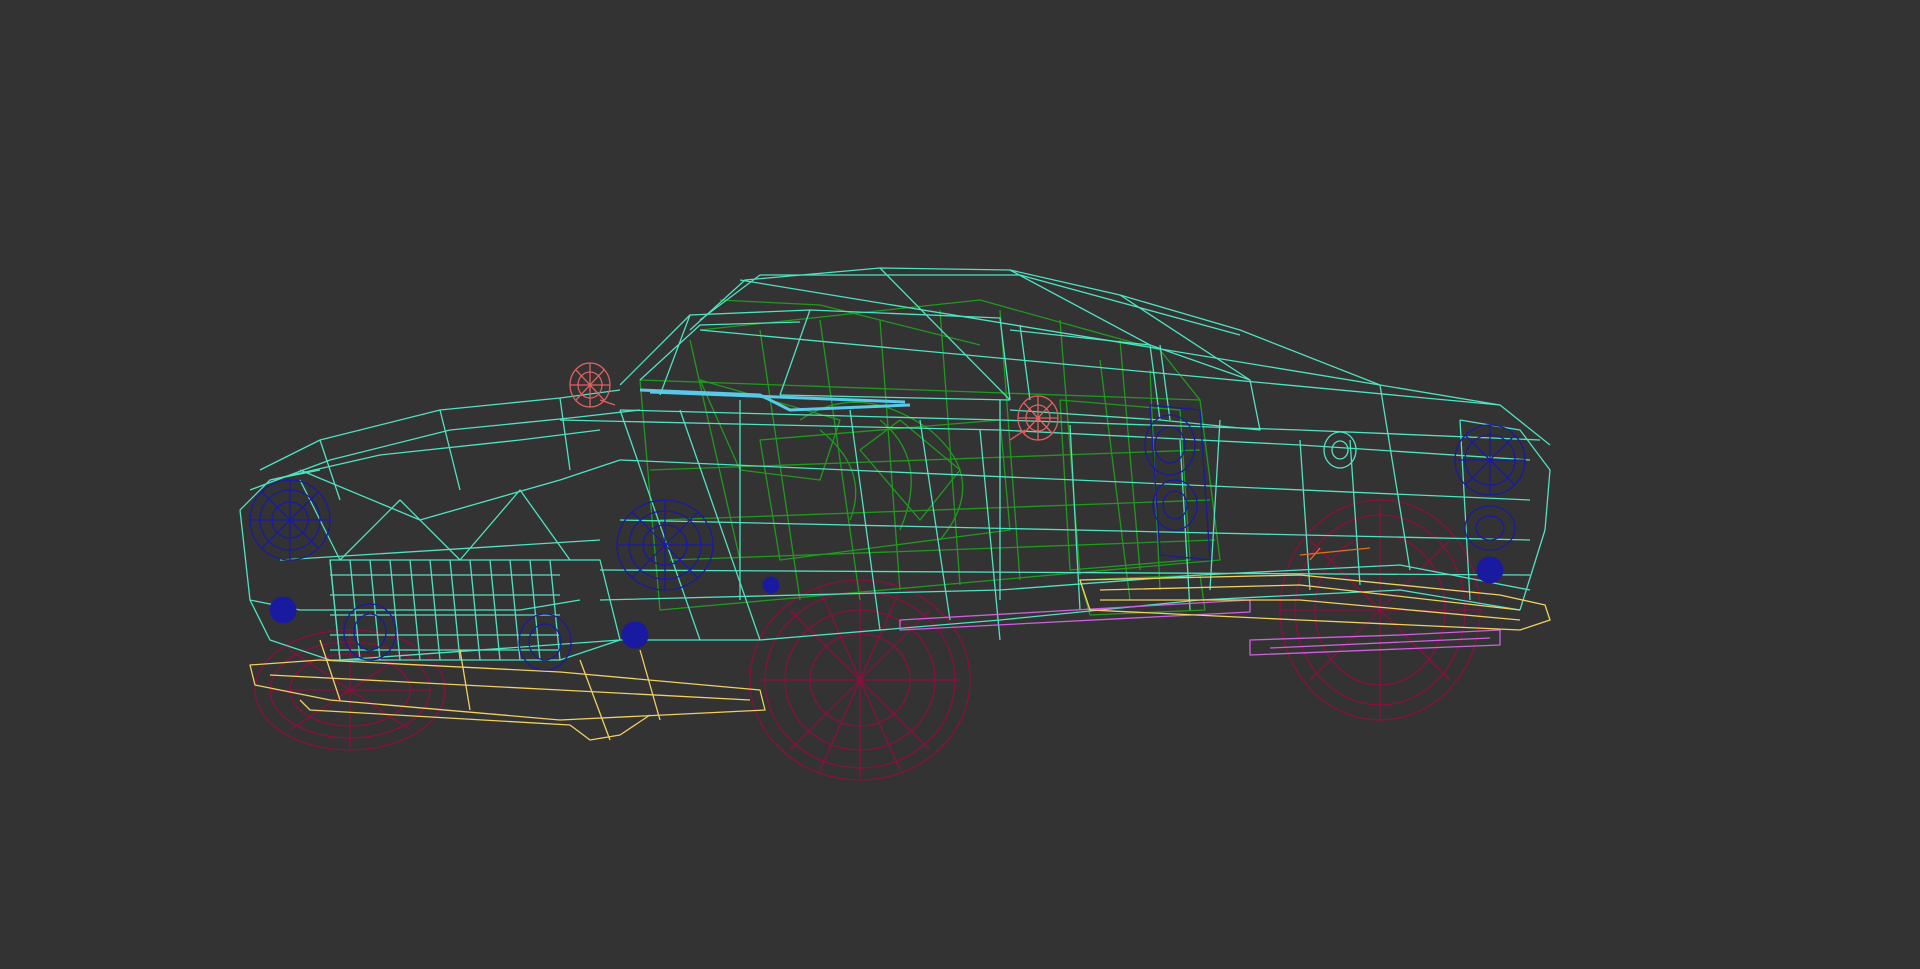 The width and height of the screenshot is (1920, 969). What do you see at coordinates (1490, 528) in the screenshot?
I see `taillight-lower` at bounding box center [1490, 528].